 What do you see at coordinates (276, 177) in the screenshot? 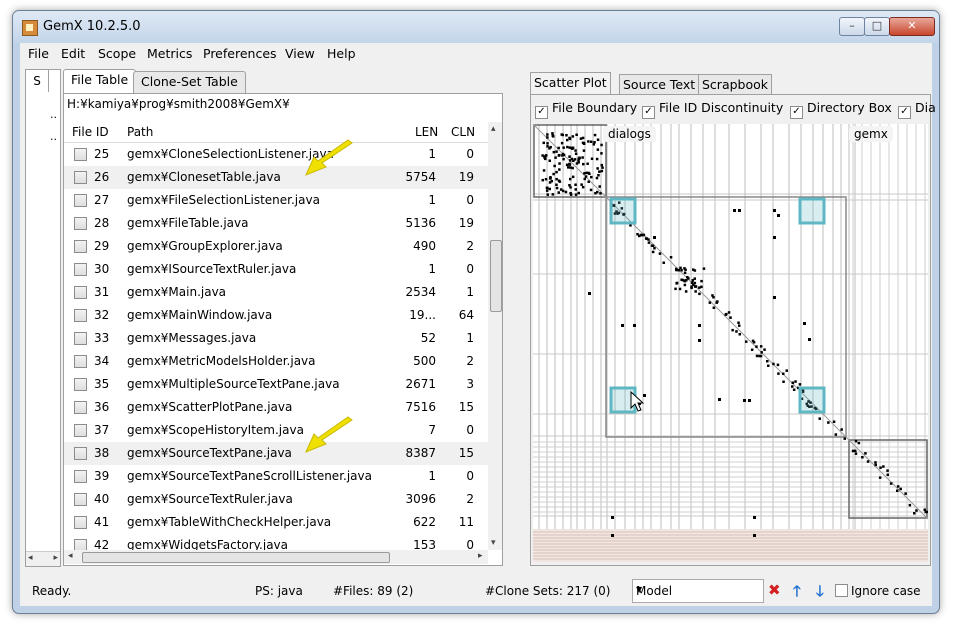
I see `table-row: 26 gemx¥ClonesetTable.java 5754 19` at bounding box center [276, 177].